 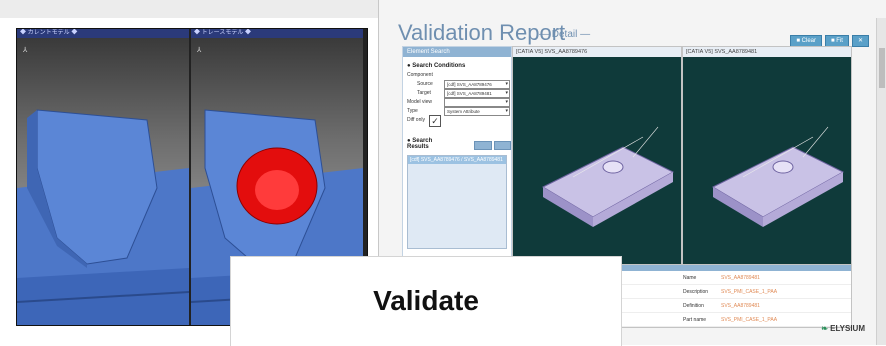 What do you see at coordinates (420, 75) in the screenshot?
I see `component-row: Component` at bounding box center [420, 75].